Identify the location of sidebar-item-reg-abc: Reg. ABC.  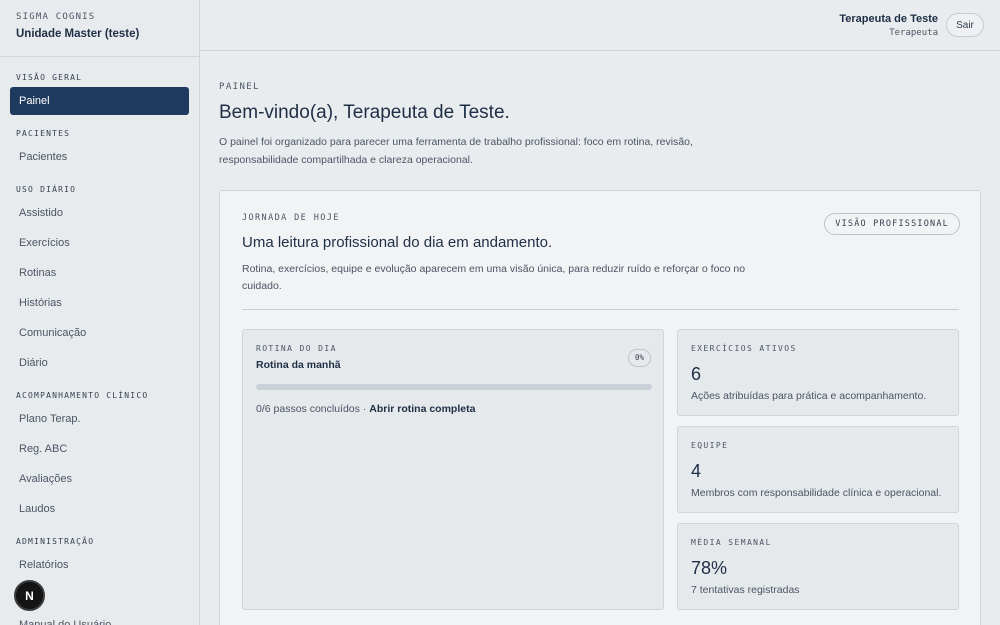
(99, 449).